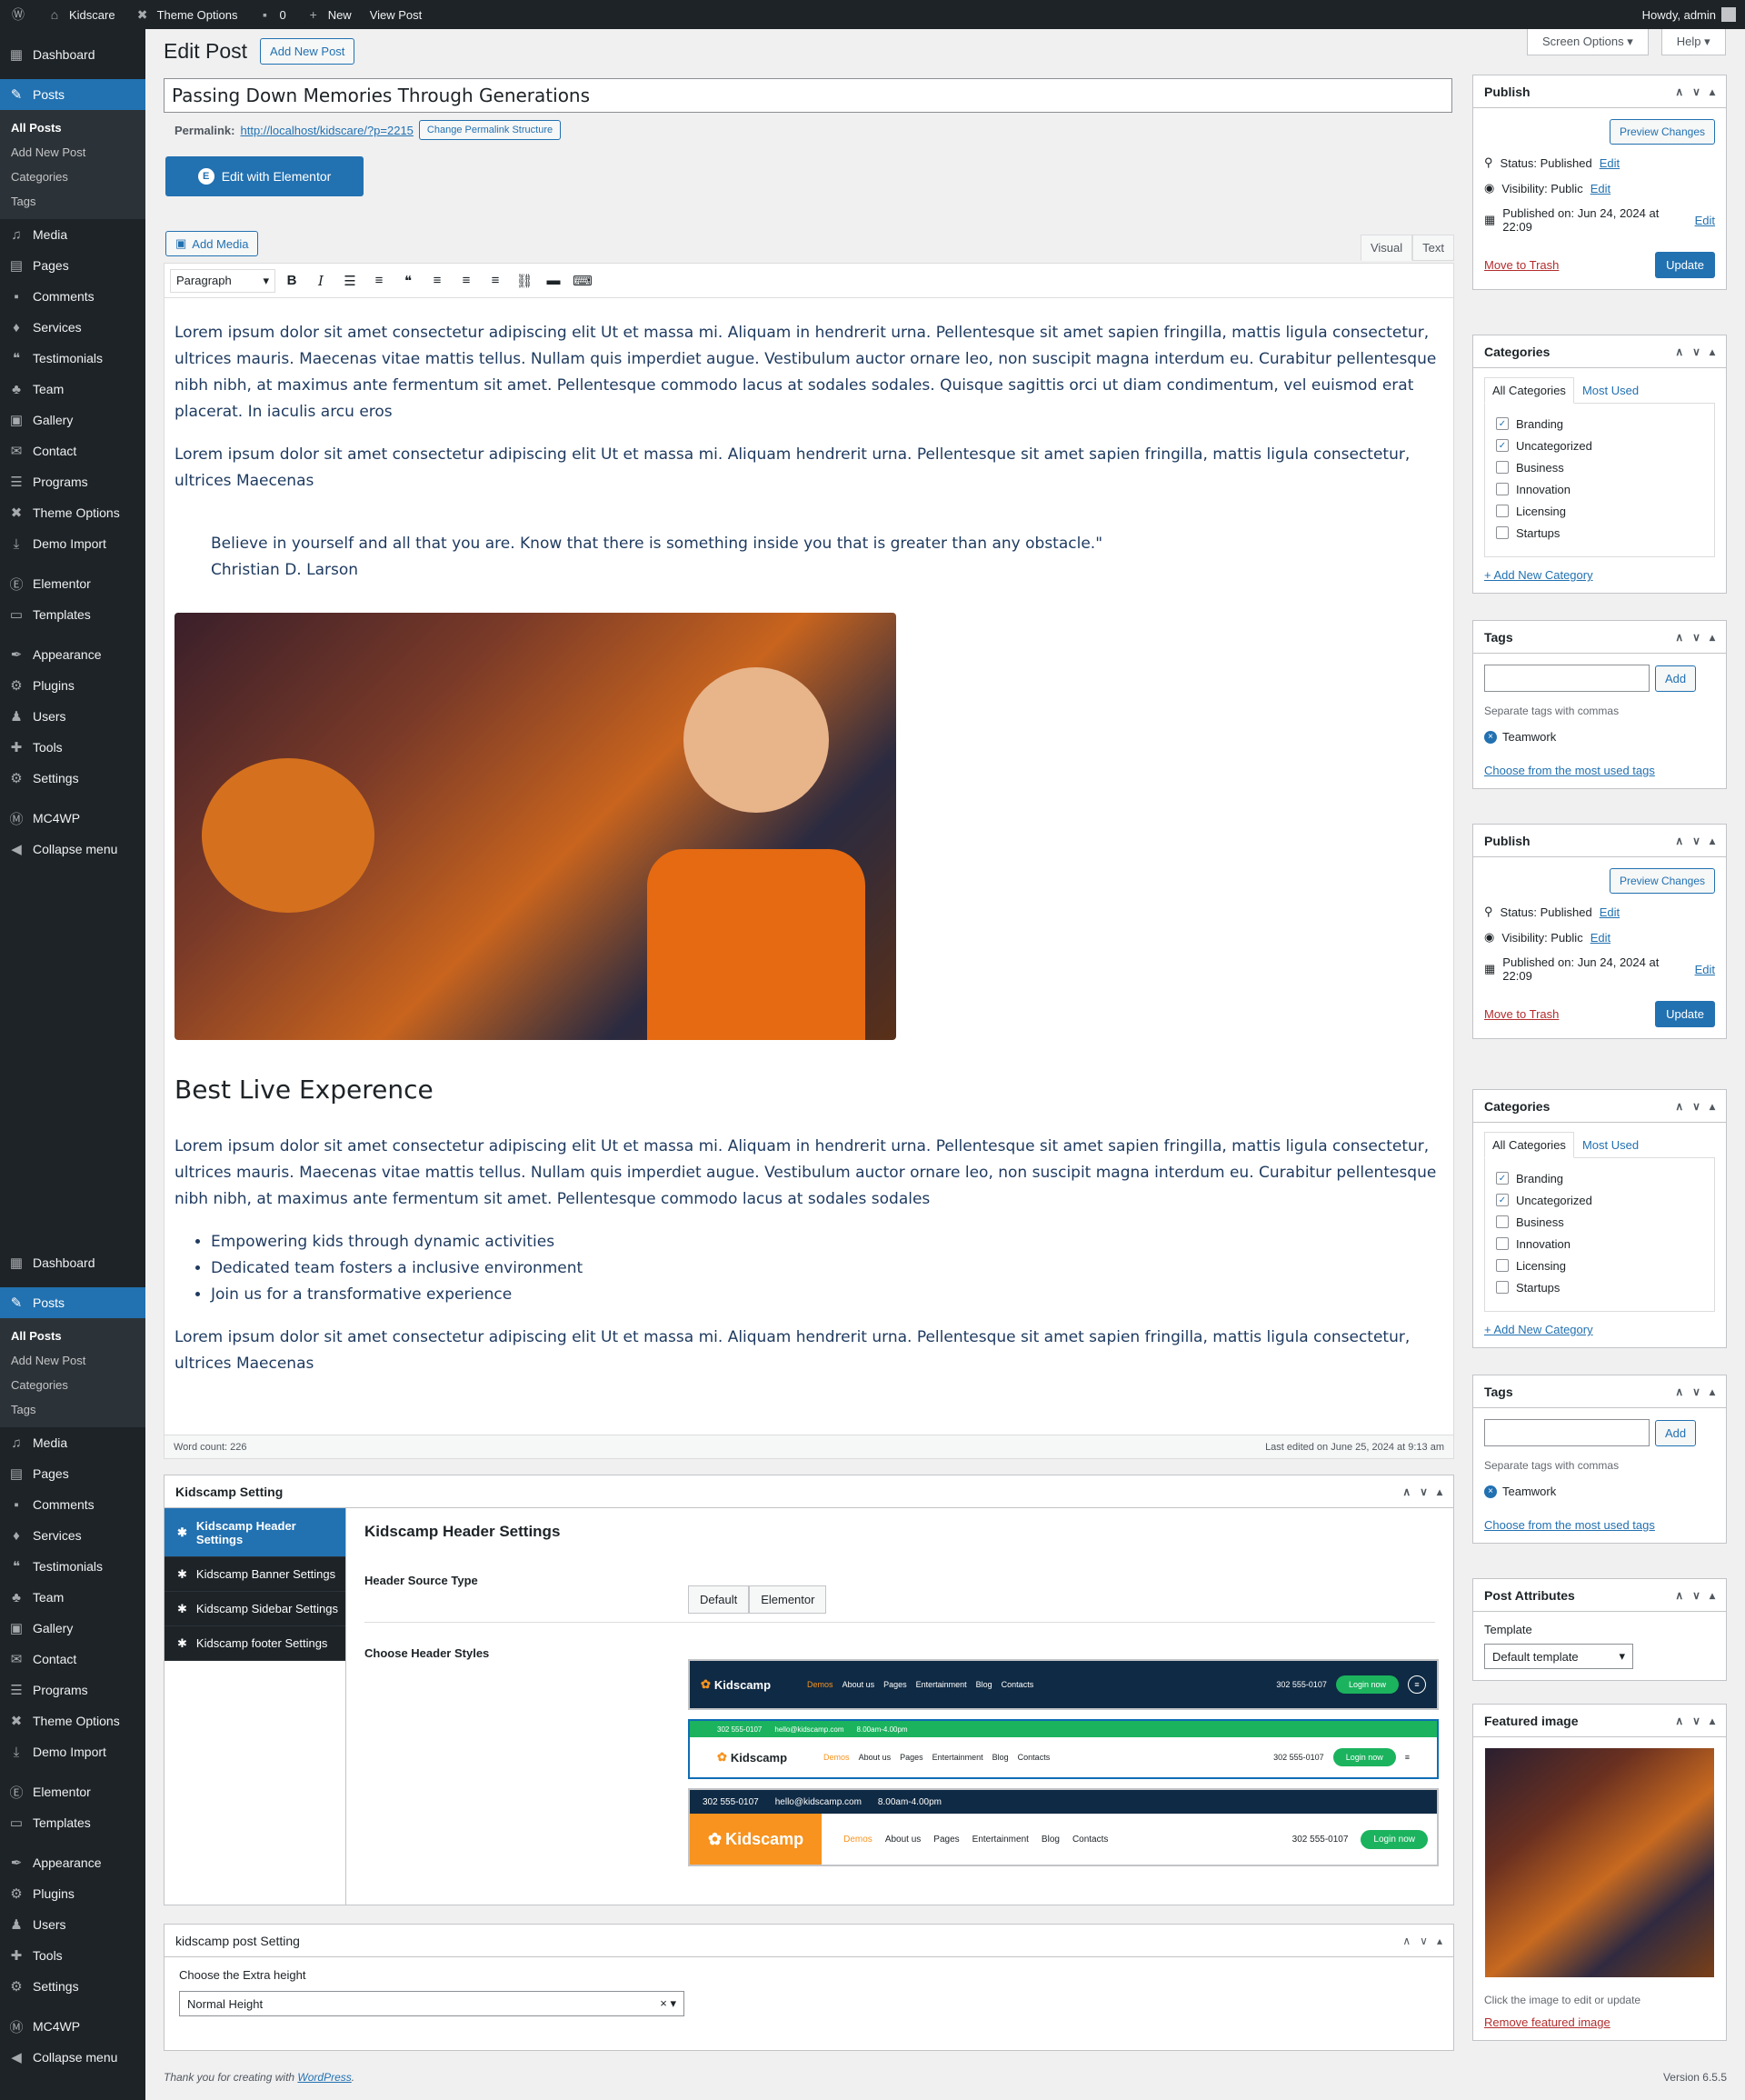 Image resolution: width=1745 pixels, height=2100 pixels. What do you see at coordinates (1599, 1595) in the screenshot?
I see `box-header: Post Attributes ∧ ∨ ▴` at bounding box center [1599, 1595].